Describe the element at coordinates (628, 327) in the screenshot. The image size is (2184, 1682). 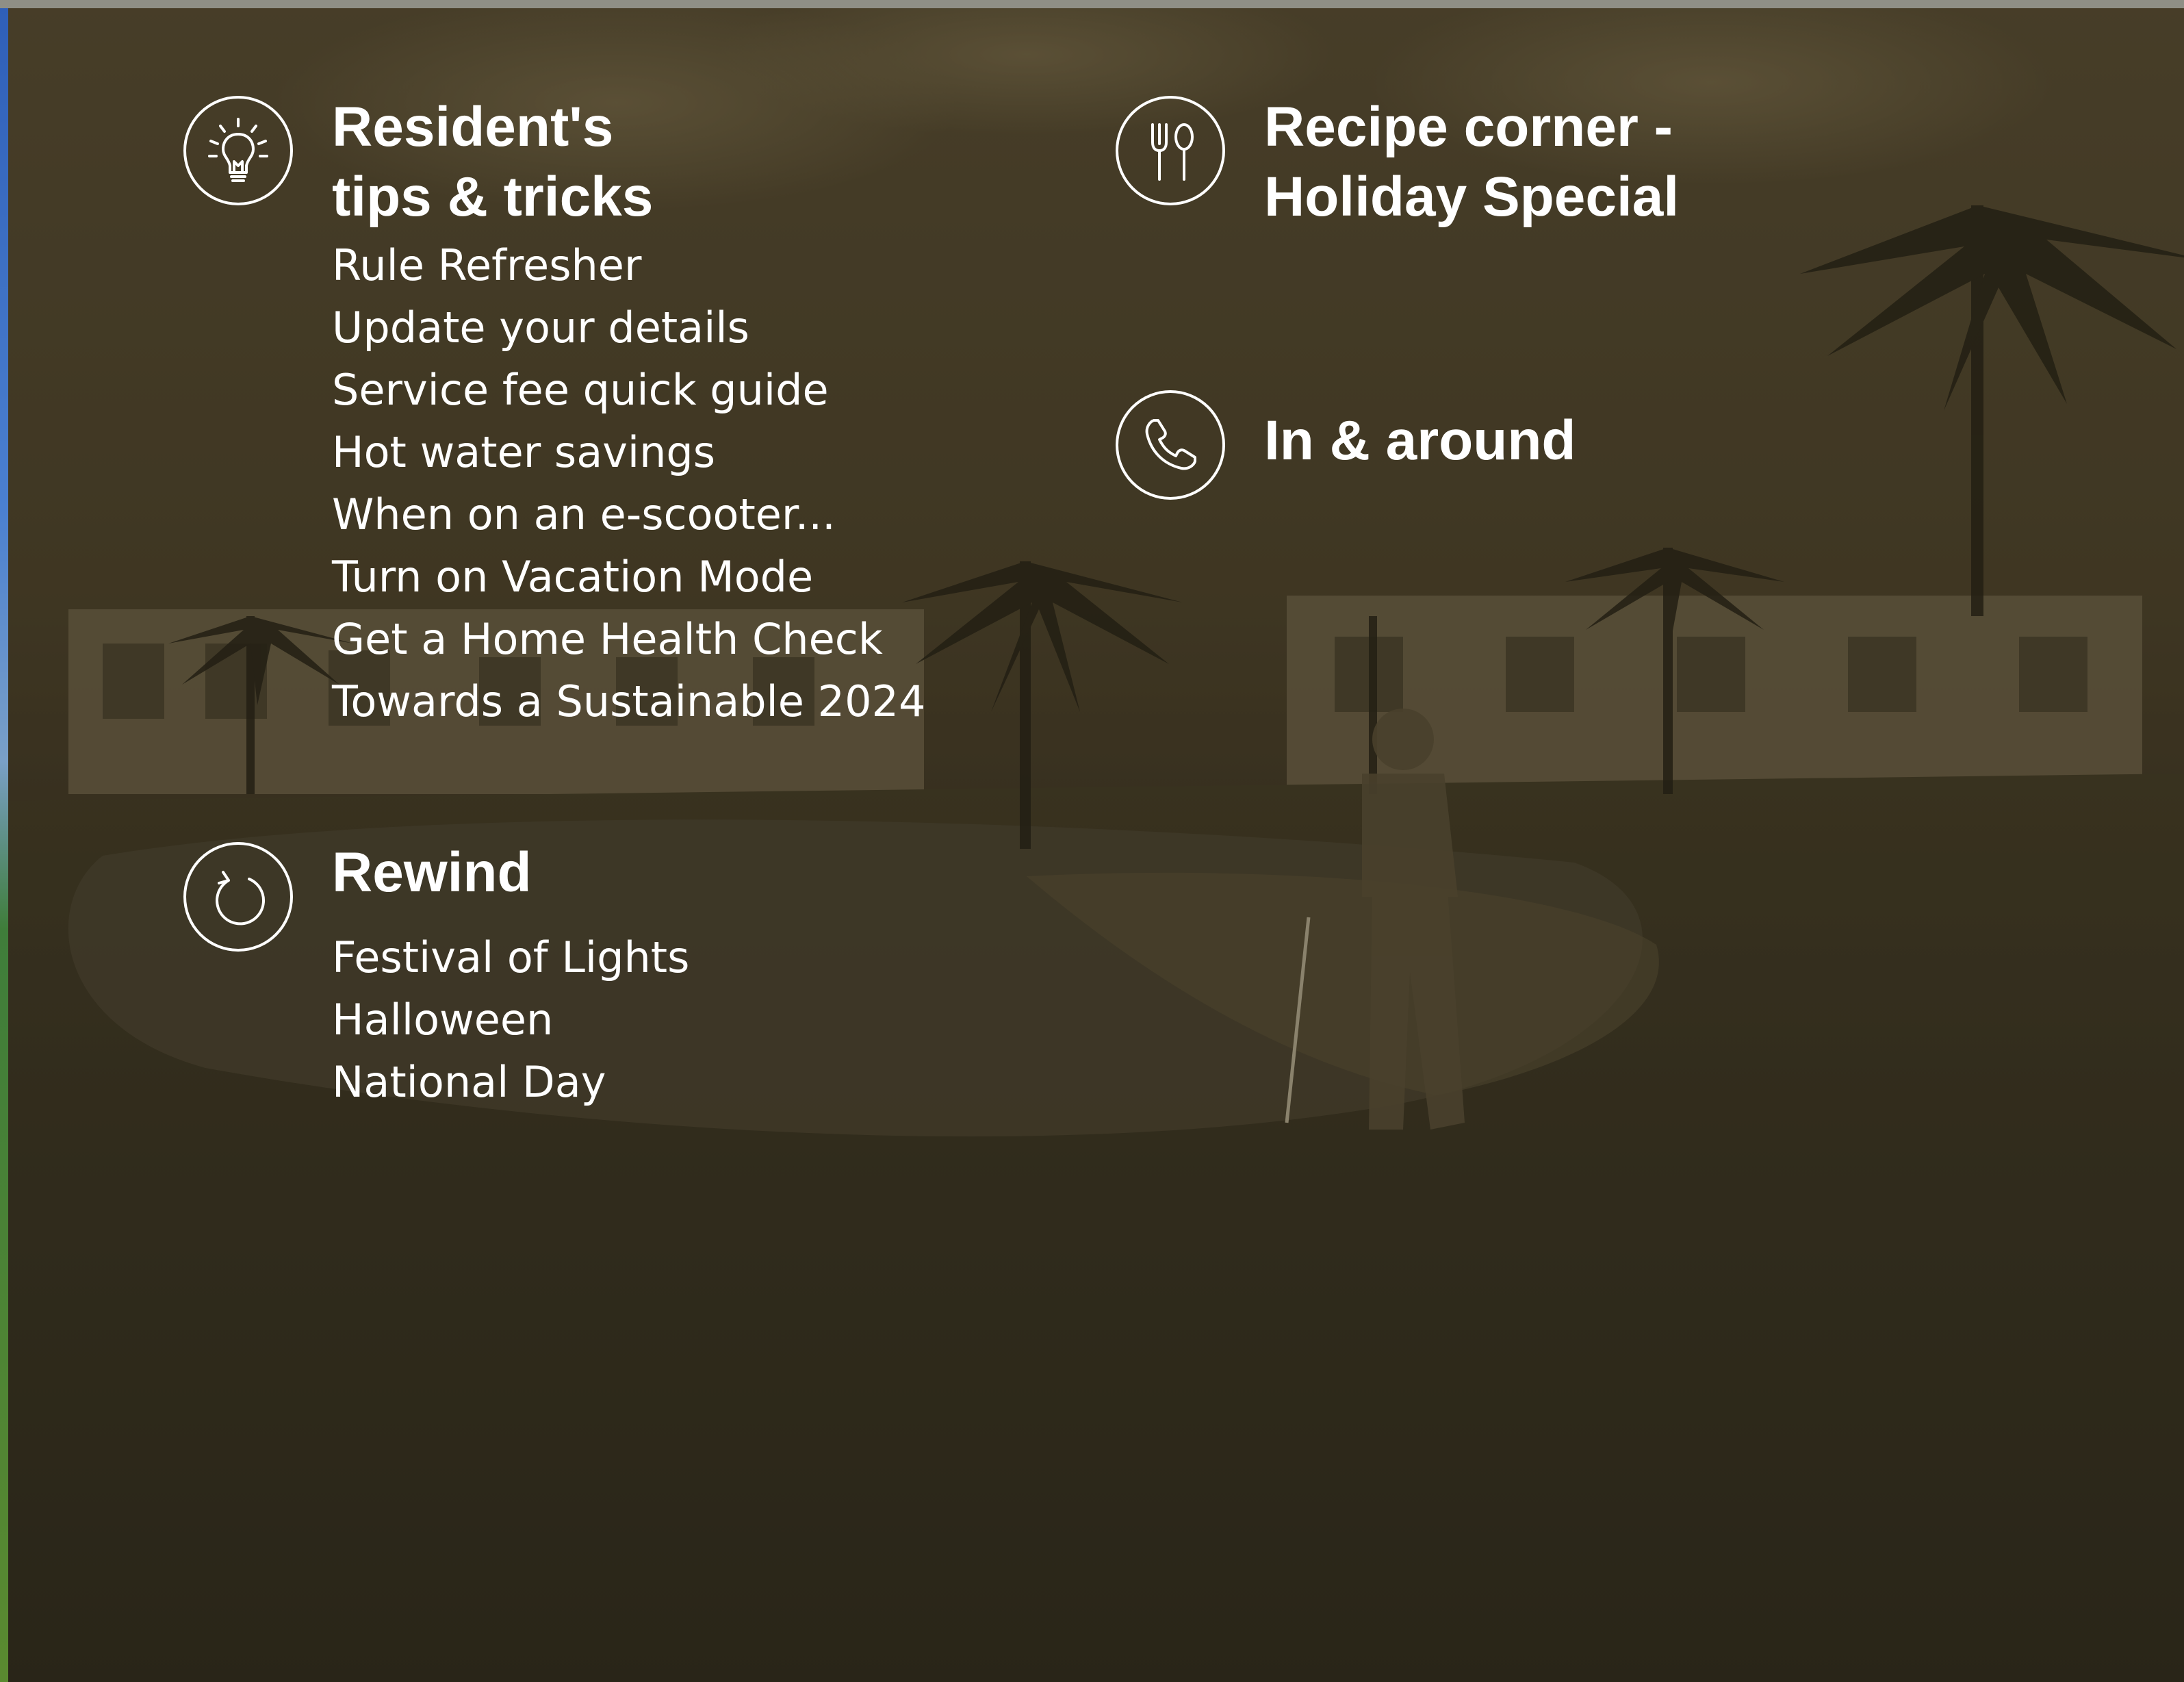
I see `link-update-details: Update your details` at that location.